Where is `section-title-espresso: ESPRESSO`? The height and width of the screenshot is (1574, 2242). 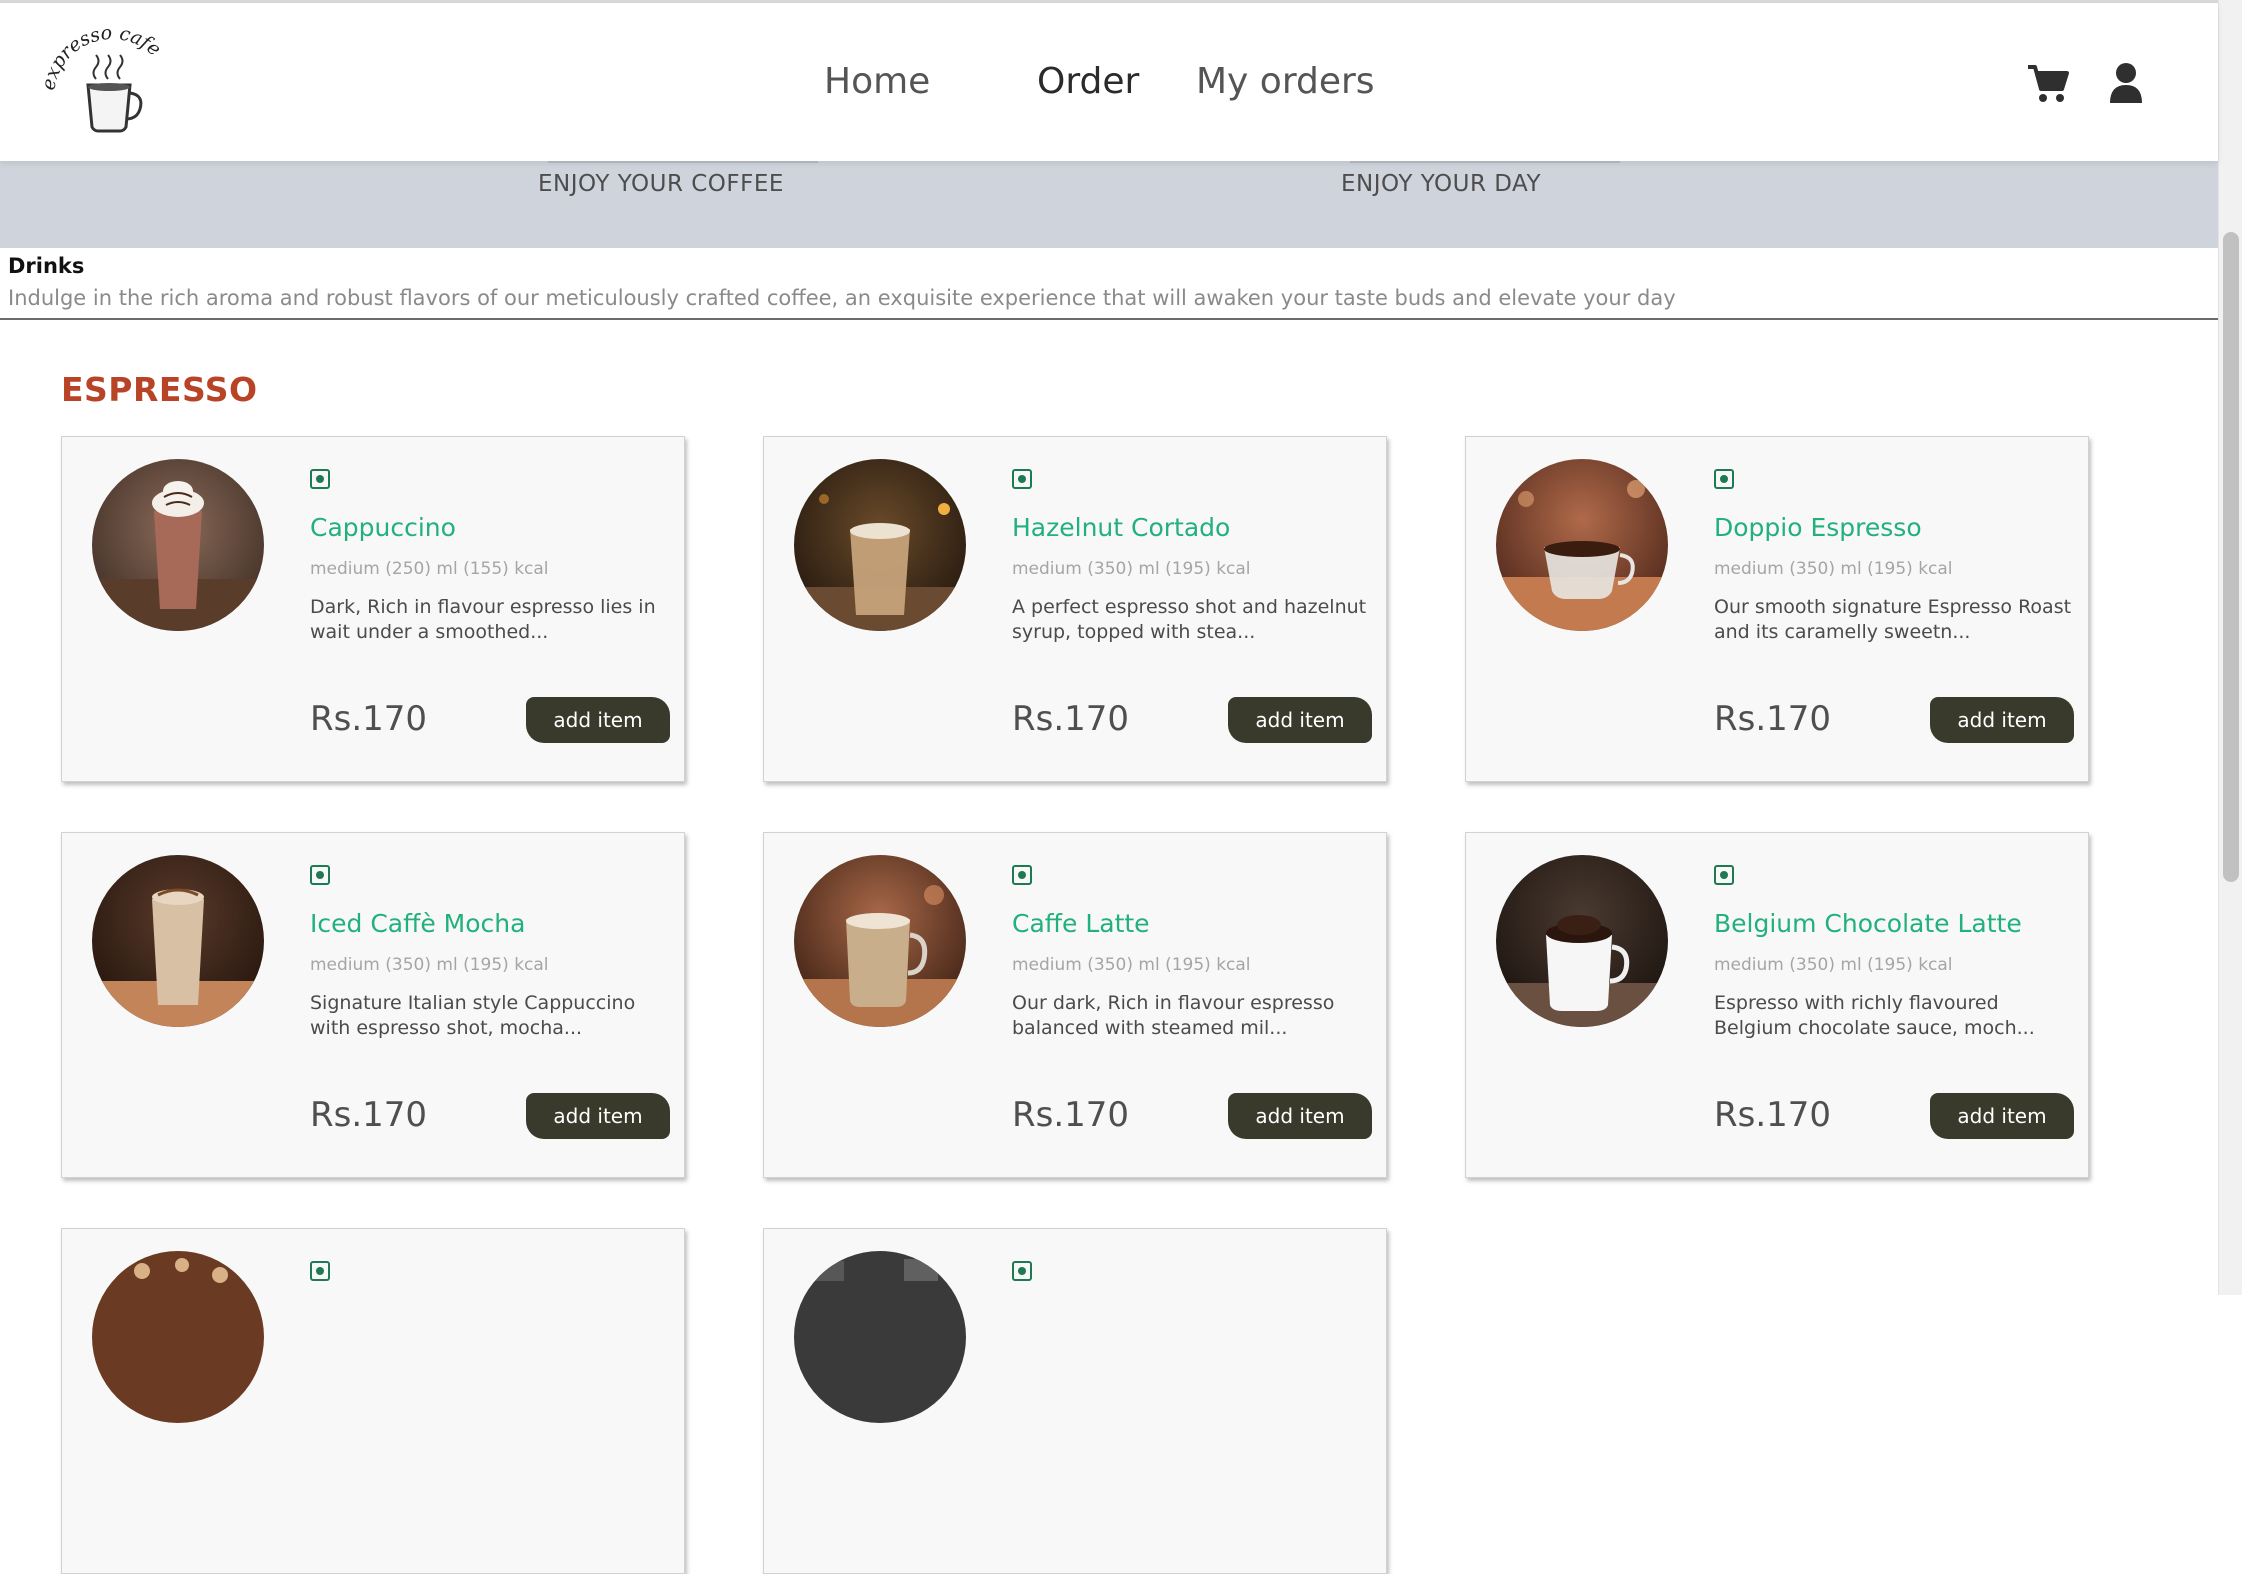 section-title-espresso: ESPRESSO is located at coordinates (159, 389).